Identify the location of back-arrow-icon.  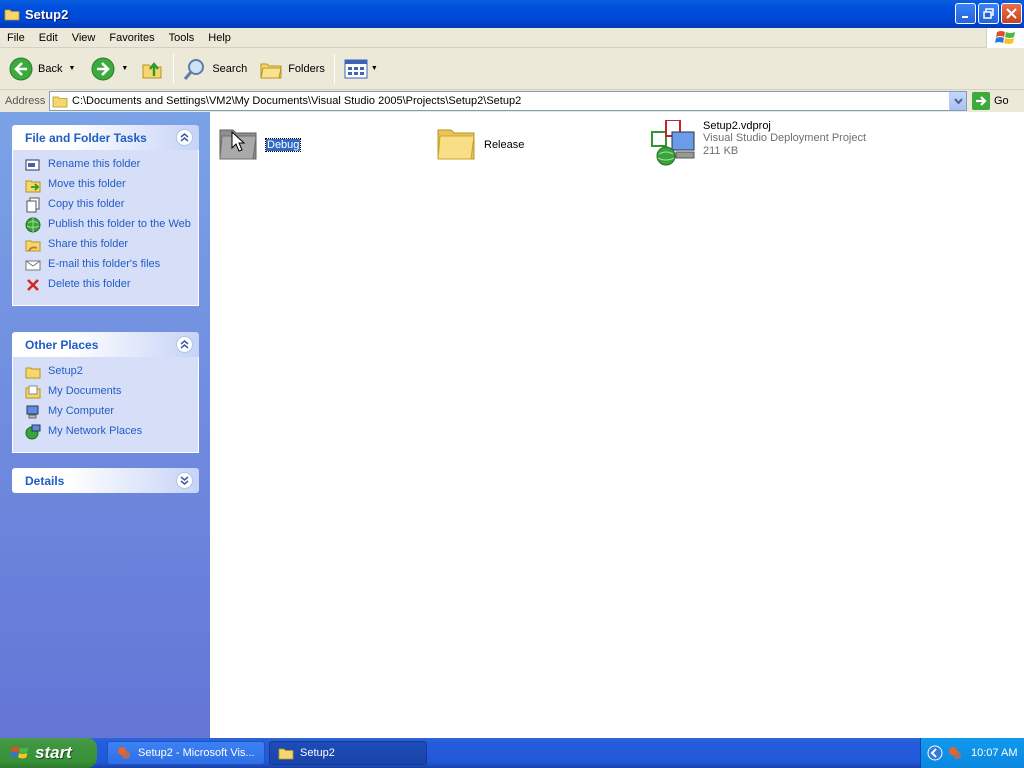
(21, 68).